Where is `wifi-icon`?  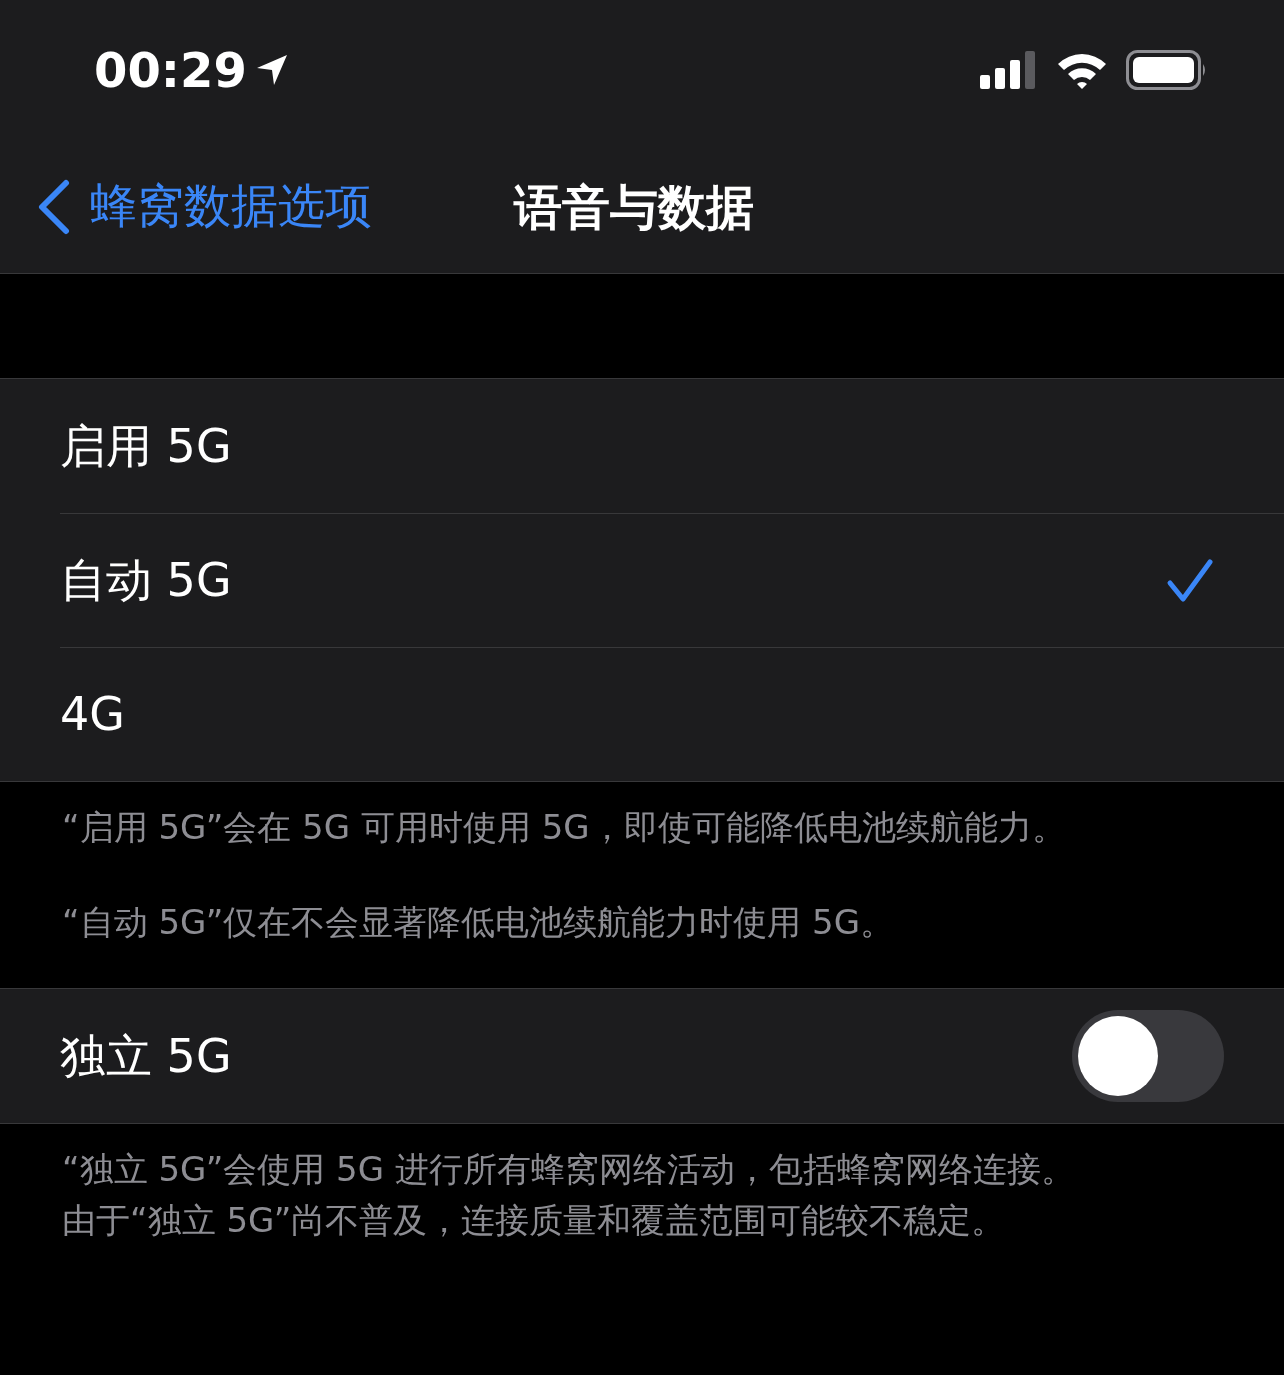
wifi-icon is located at coordinates (1082, 70).